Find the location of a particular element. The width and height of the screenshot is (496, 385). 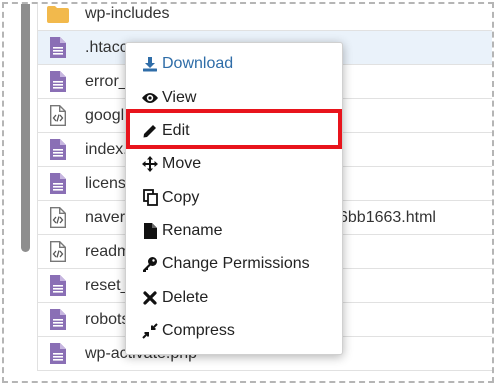

file-name: naver is located at coordinates (105, 217).